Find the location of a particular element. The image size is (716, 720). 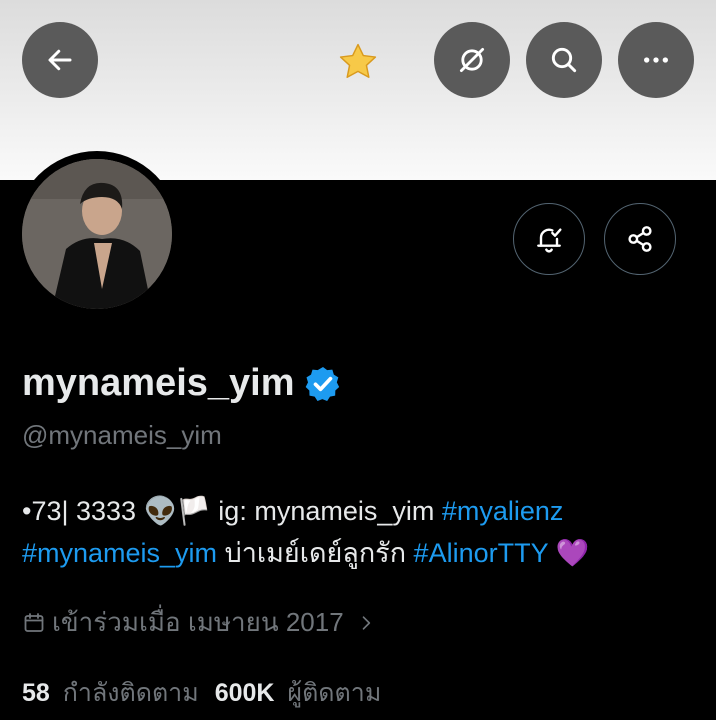

followers-count: 600K is located at coordinates (244, 693).